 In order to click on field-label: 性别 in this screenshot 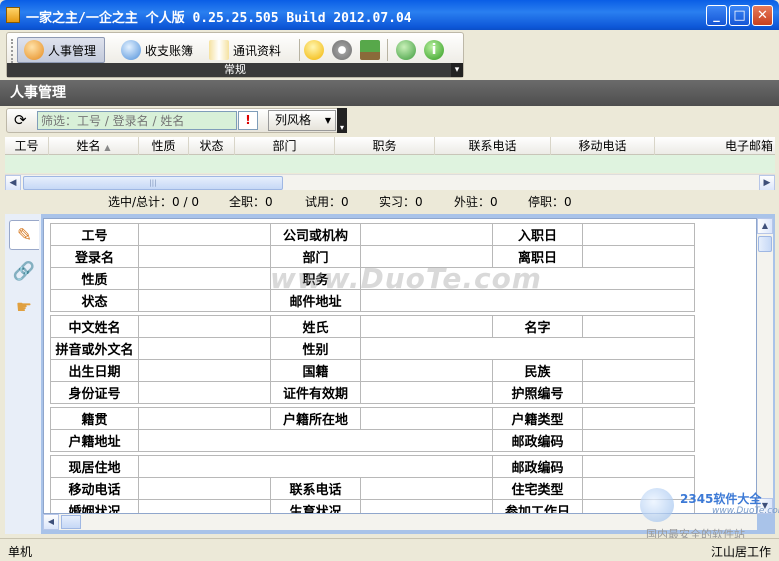, I will do `click(315, 348)`.